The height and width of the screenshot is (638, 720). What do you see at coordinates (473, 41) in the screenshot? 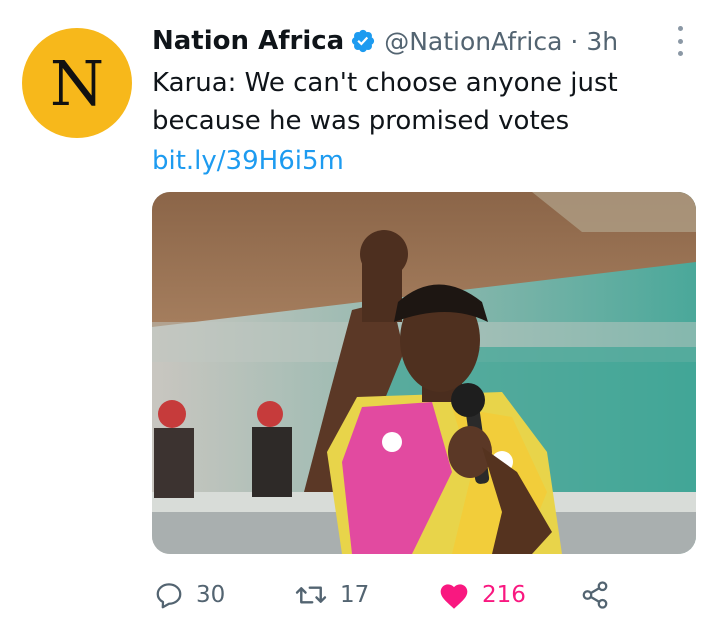
I see `handle: @NationAfrica` at bounding box center [473, 41].